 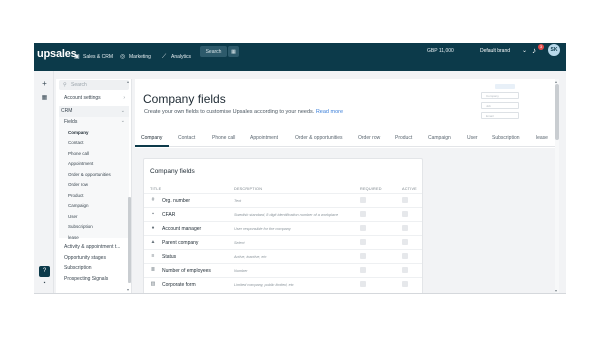 What do you see at coordinates (44, 283) in the screenshot?
I see `chat-icon: ▪` at bounding box center [44, 283].